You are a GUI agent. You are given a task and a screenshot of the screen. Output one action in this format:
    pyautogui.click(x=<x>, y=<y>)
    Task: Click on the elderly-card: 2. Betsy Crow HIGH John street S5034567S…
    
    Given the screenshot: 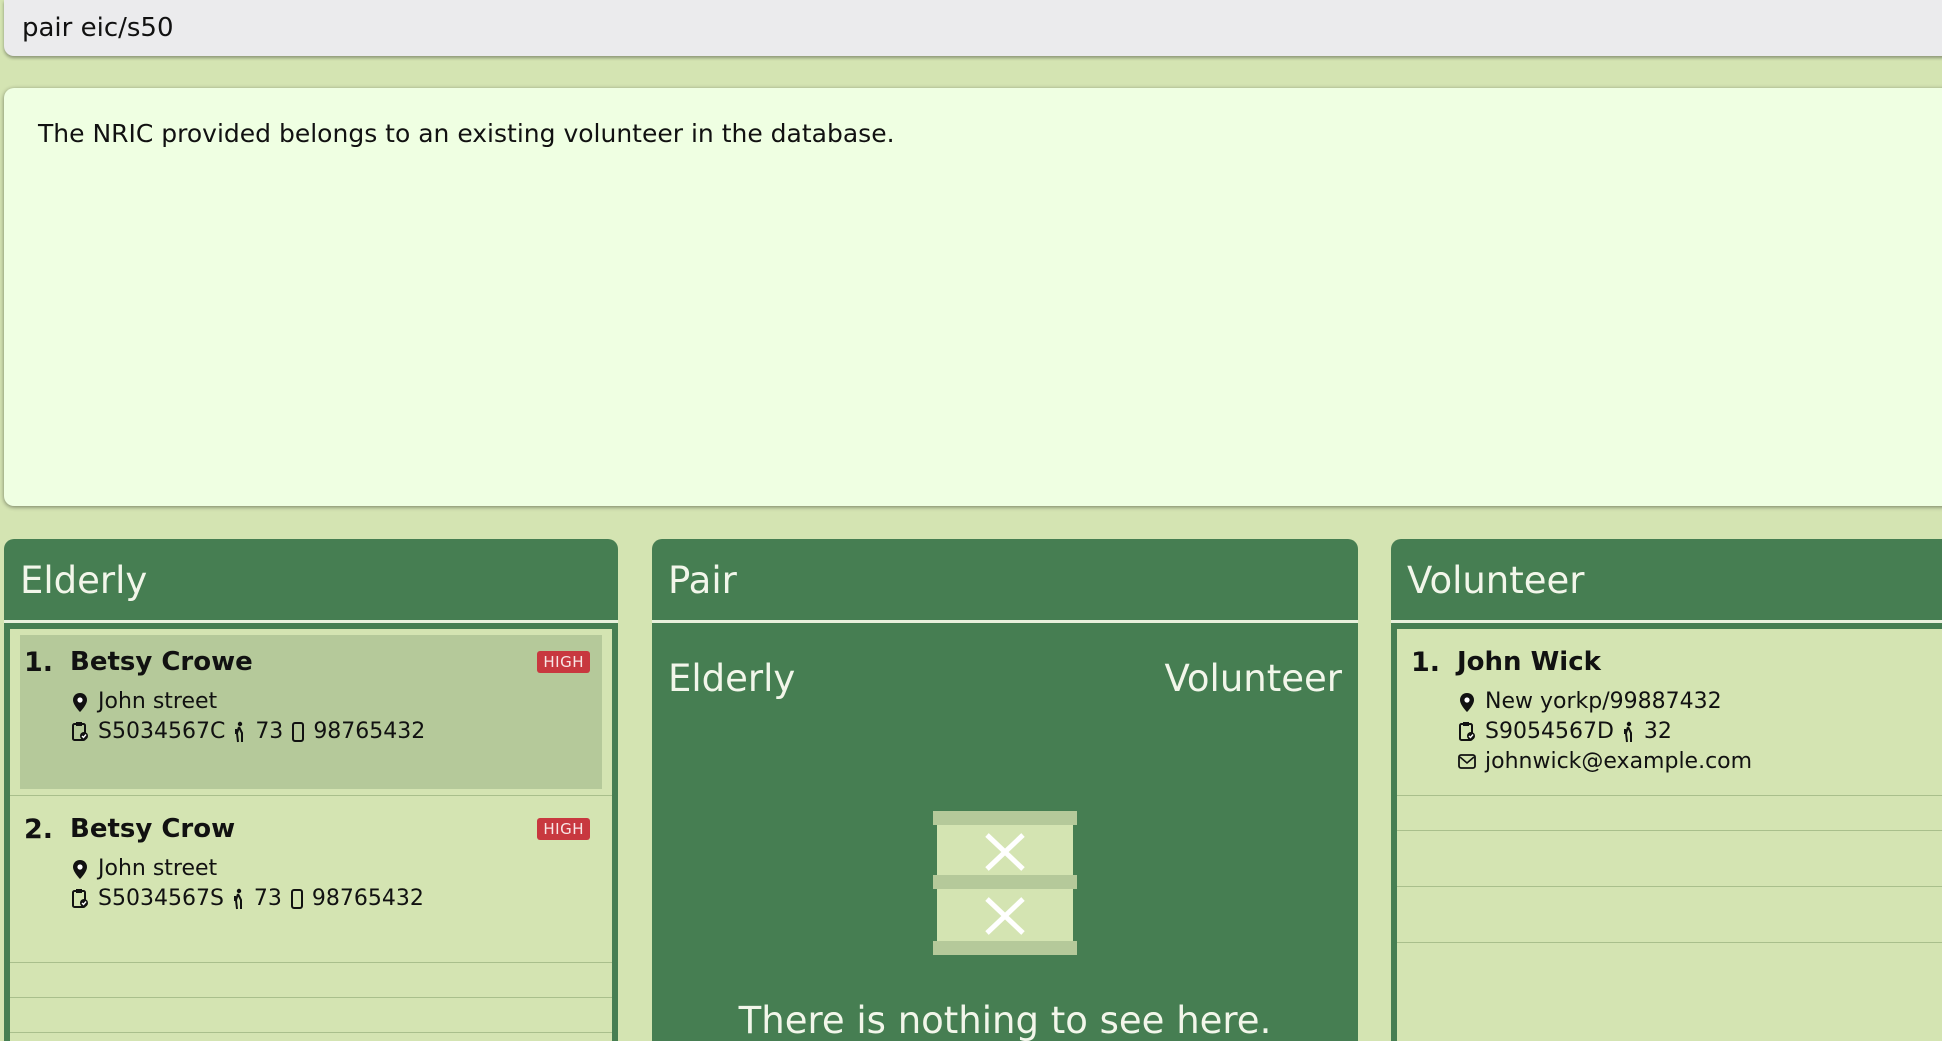 What is the action you would take?
    pyautogui.click(x=311, y=879)
    